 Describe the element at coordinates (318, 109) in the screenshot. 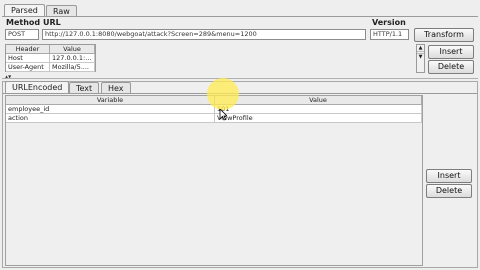

I see `param-value-cell: 101` at that location.